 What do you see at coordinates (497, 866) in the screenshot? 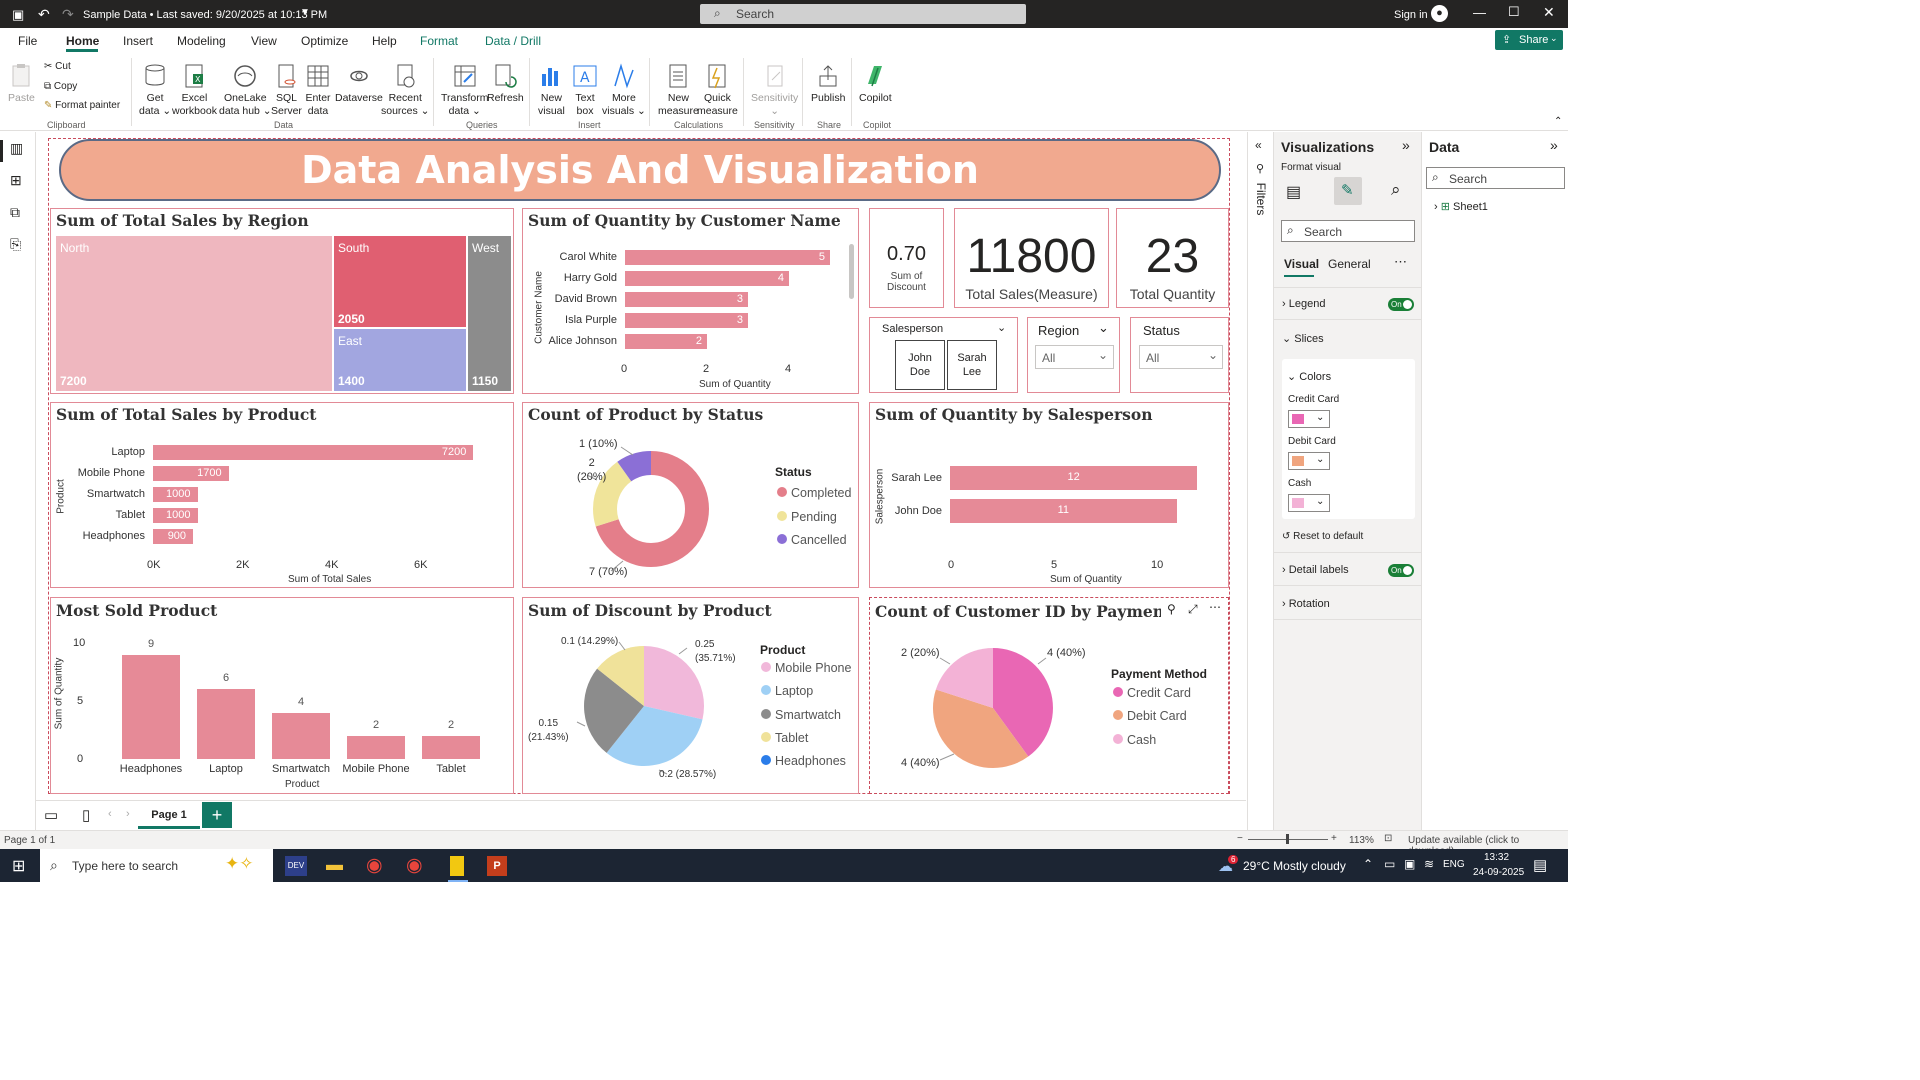
I see `powerpoint-icon: P` at bounding box center [497, 866].